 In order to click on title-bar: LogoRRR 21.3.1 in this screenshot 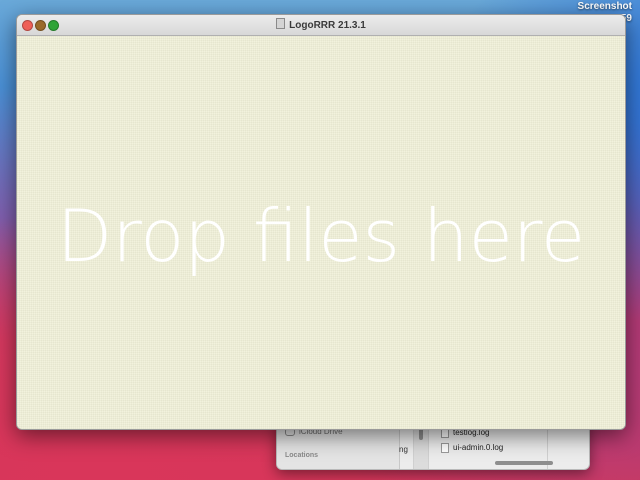, I will do `click(321, 25)`.